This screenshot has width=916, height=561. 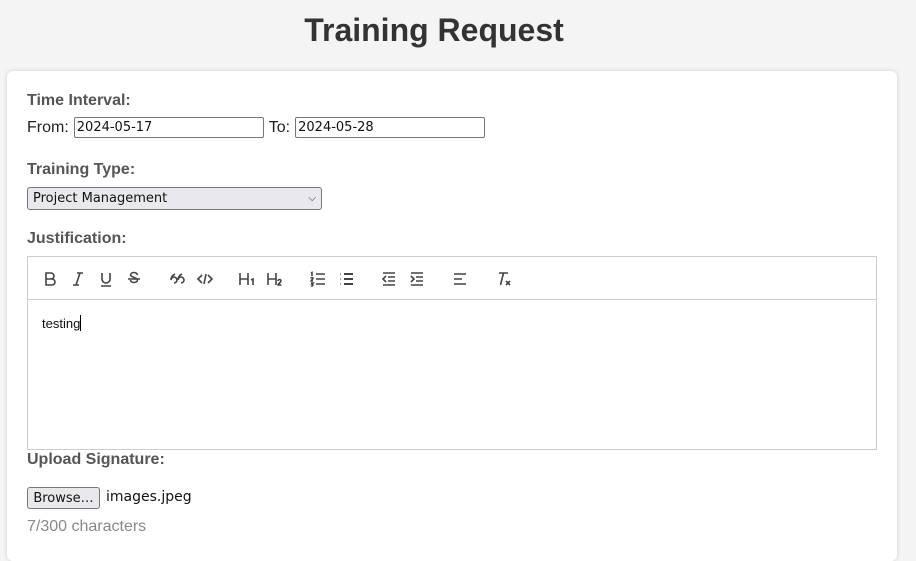 I want to click on justification-text: testing, so click(x=61, y=323).